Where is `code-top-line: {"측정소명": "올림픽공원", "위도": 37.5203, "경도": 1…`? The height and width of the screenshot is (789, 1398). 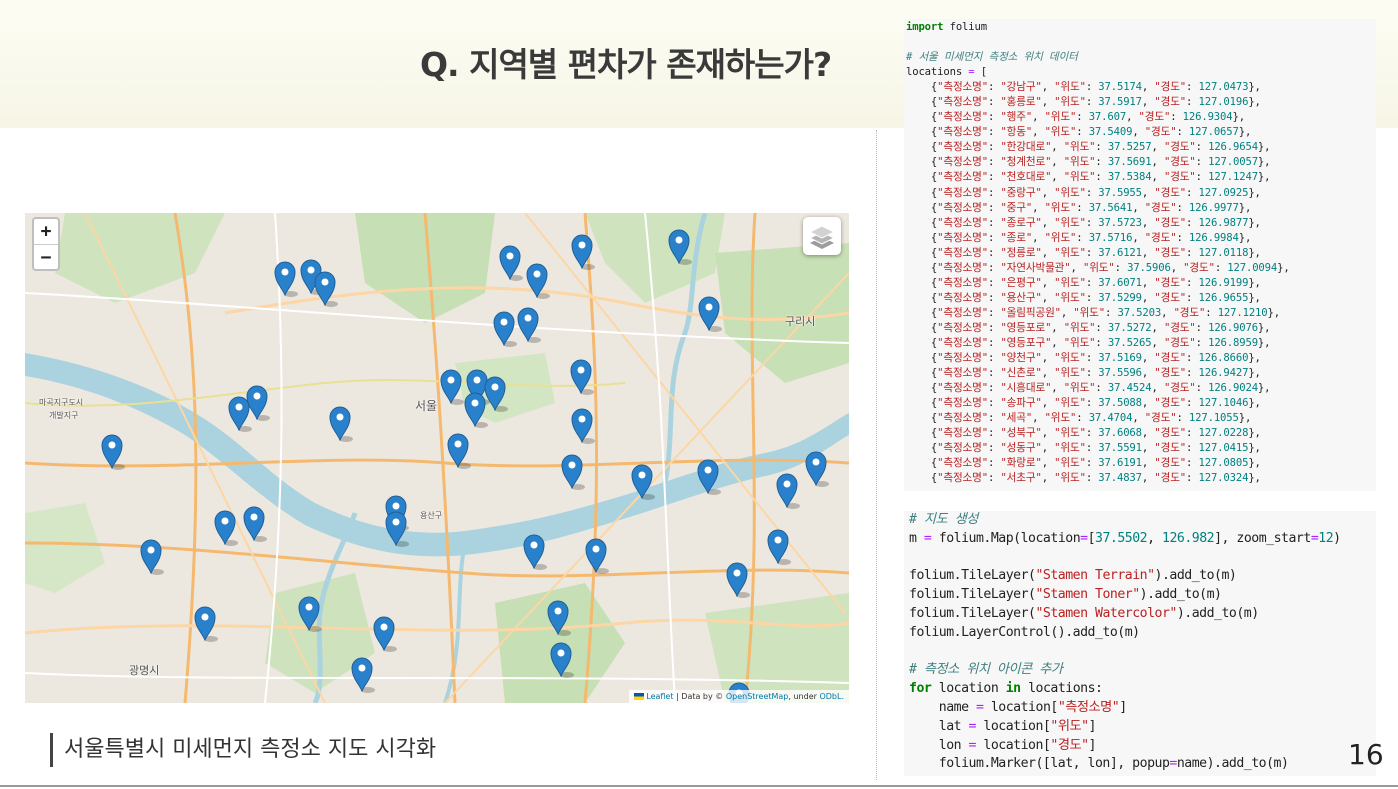 code-top-line: {"측정소명": "올림픽공원", "위도": 37.5203, "경도": 1… is located at coordinates (1093, 312).